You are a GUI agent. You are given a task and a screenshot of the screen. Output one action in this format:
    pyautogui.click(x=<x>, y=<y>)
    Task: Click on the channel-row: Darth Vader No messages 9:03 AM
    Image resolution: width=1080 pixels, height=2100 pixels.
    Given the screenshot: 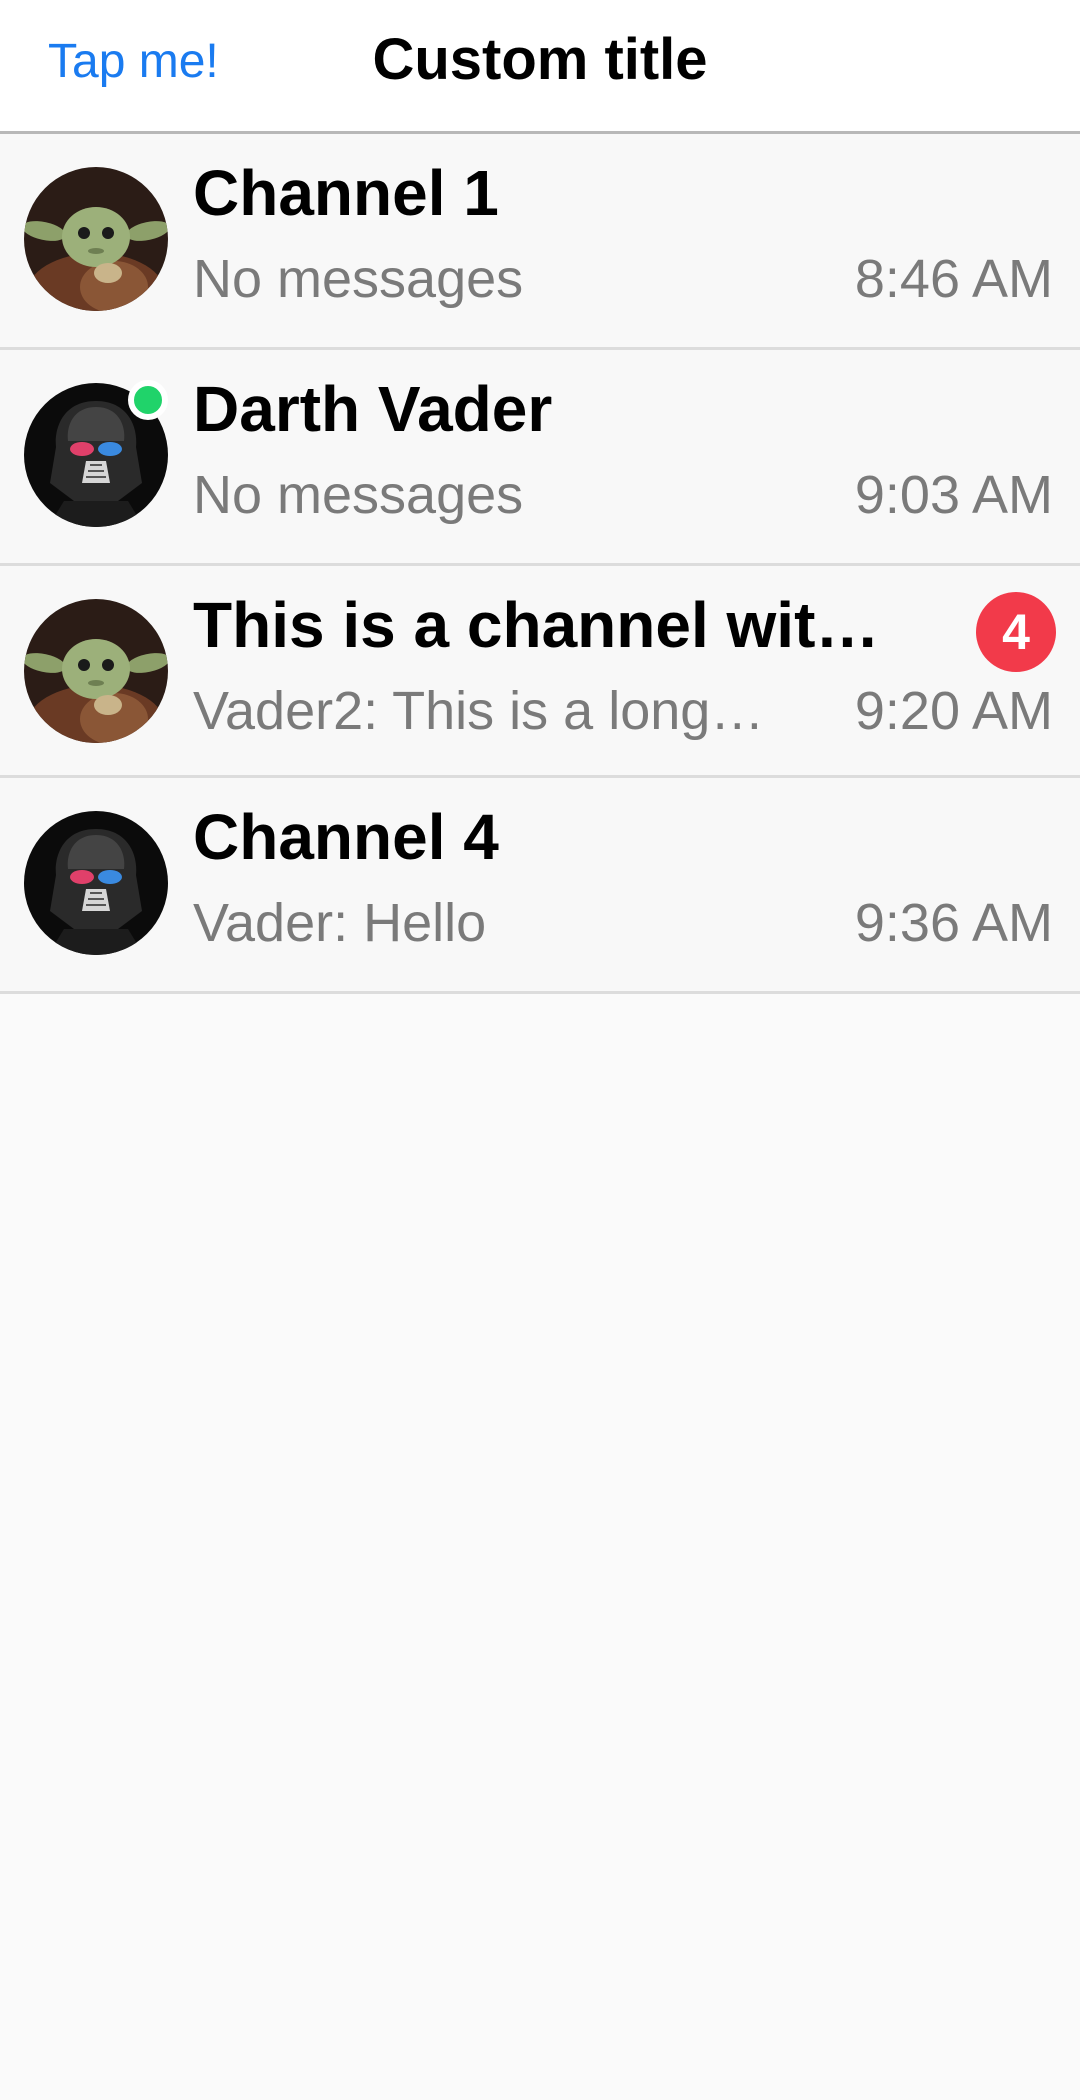 What is the action you would take?
    pyautogui.click(x=540, y=458)
    